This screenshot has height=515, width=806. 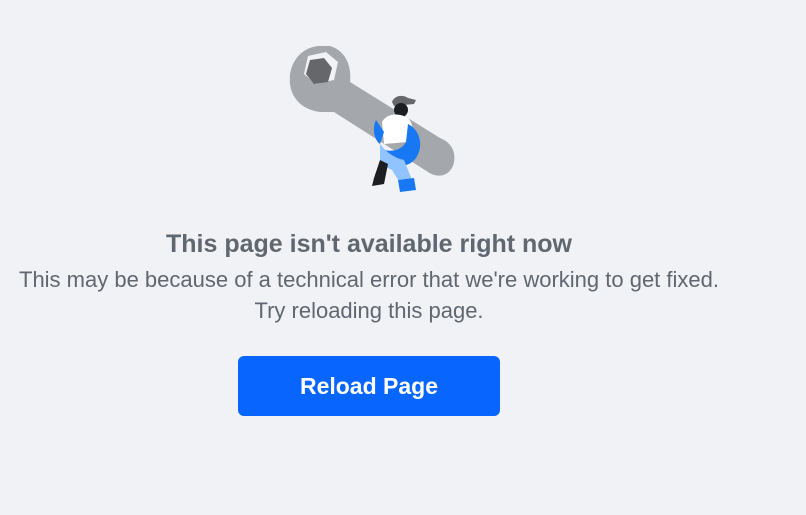 I want to click on page-title: This page isn't available right now, so click(x=369, y=244).